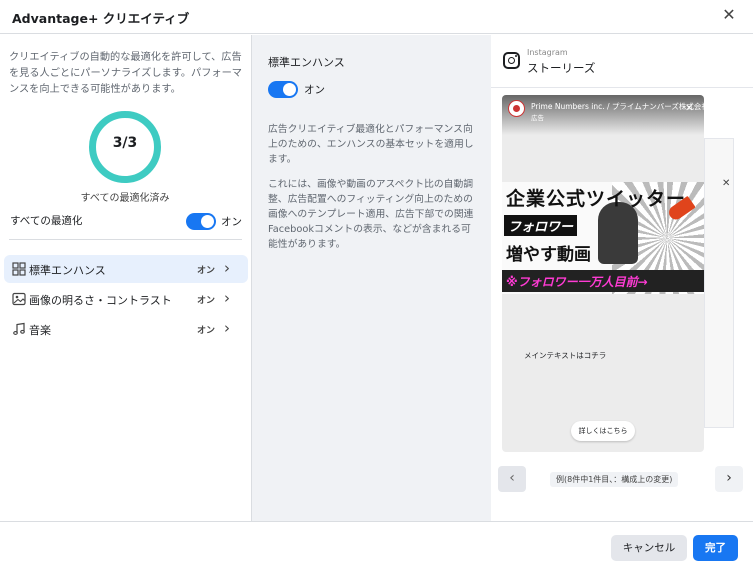  Describe the element at coordinates (19, 269) in the screenshot. I see `grid-icon` at that location.